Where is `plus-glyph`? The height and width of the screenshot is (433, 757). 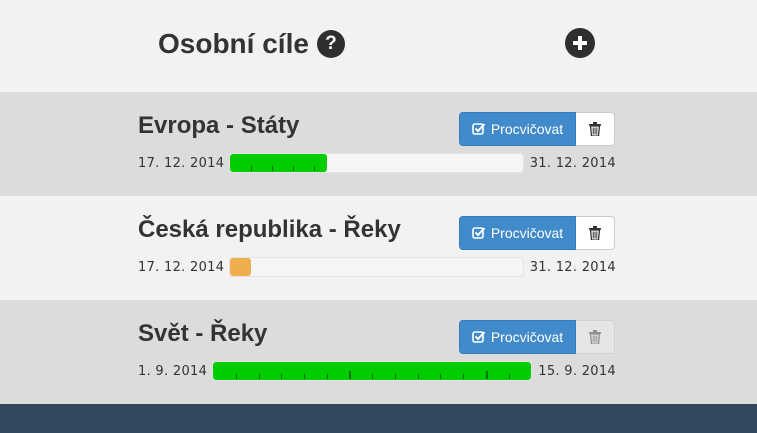
plus-glyph is located at coordinates (580, 43).